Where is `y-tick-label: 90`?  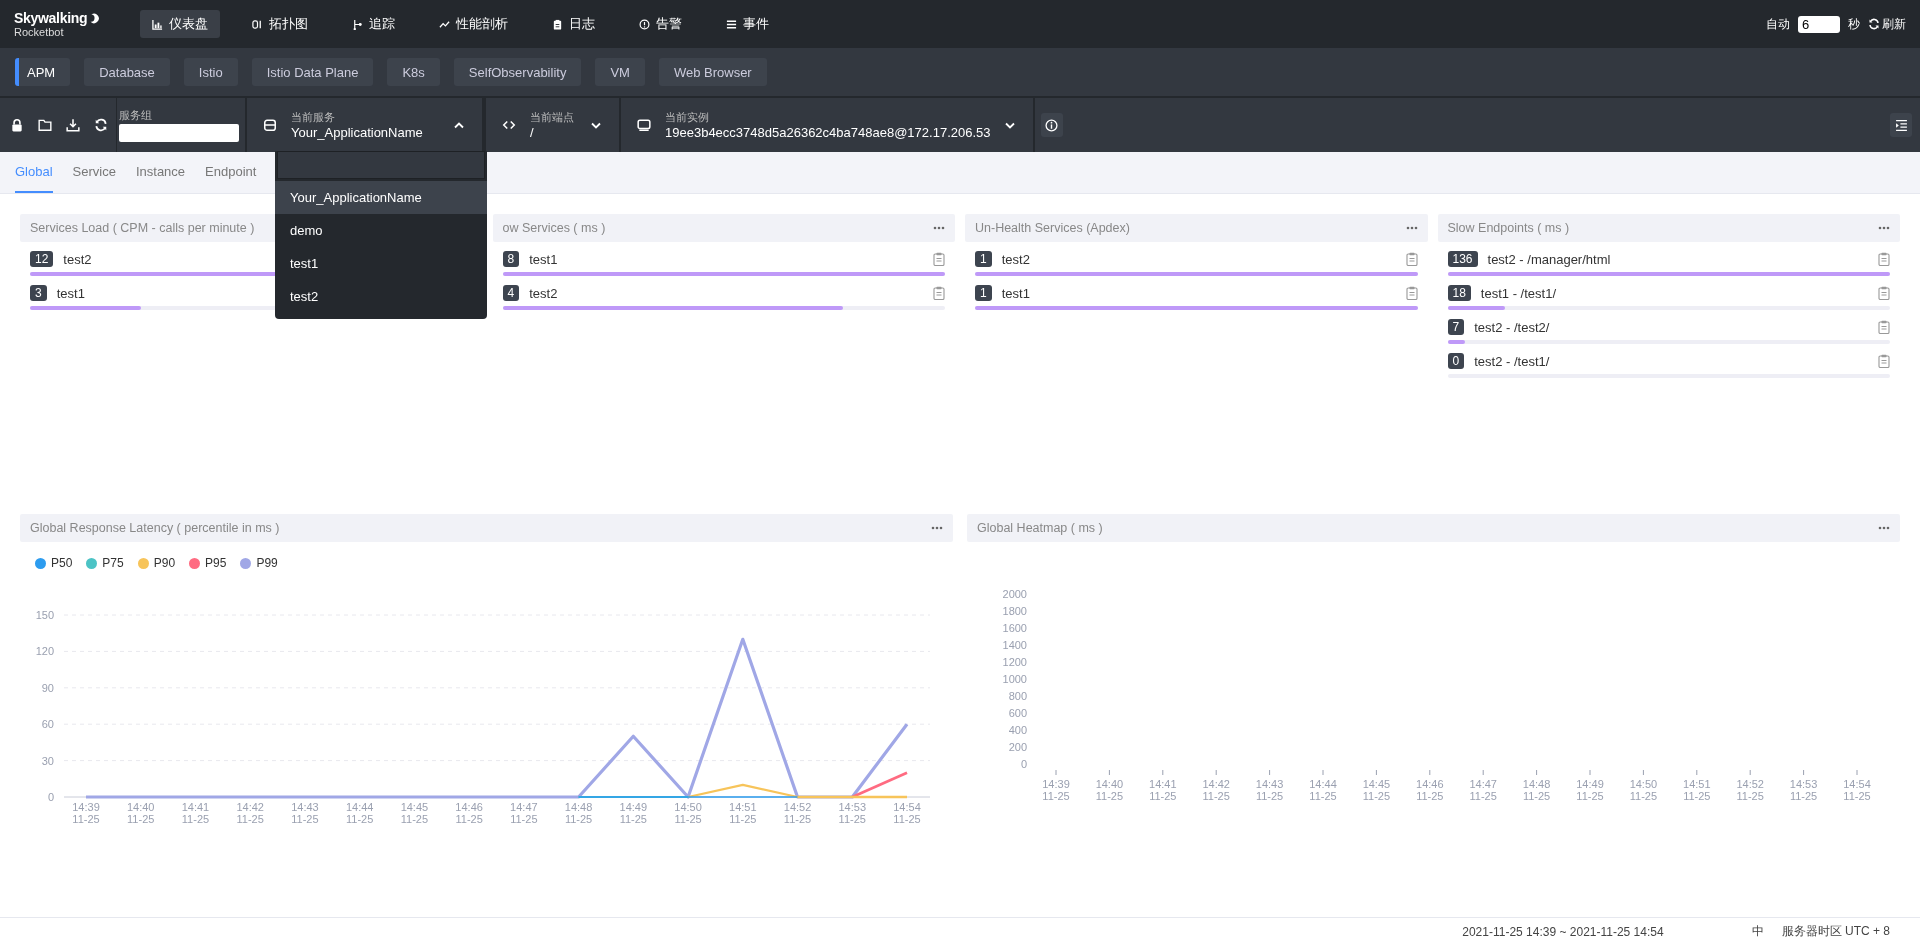
y-tick-label: 90 is located at coordinates (47, 687).